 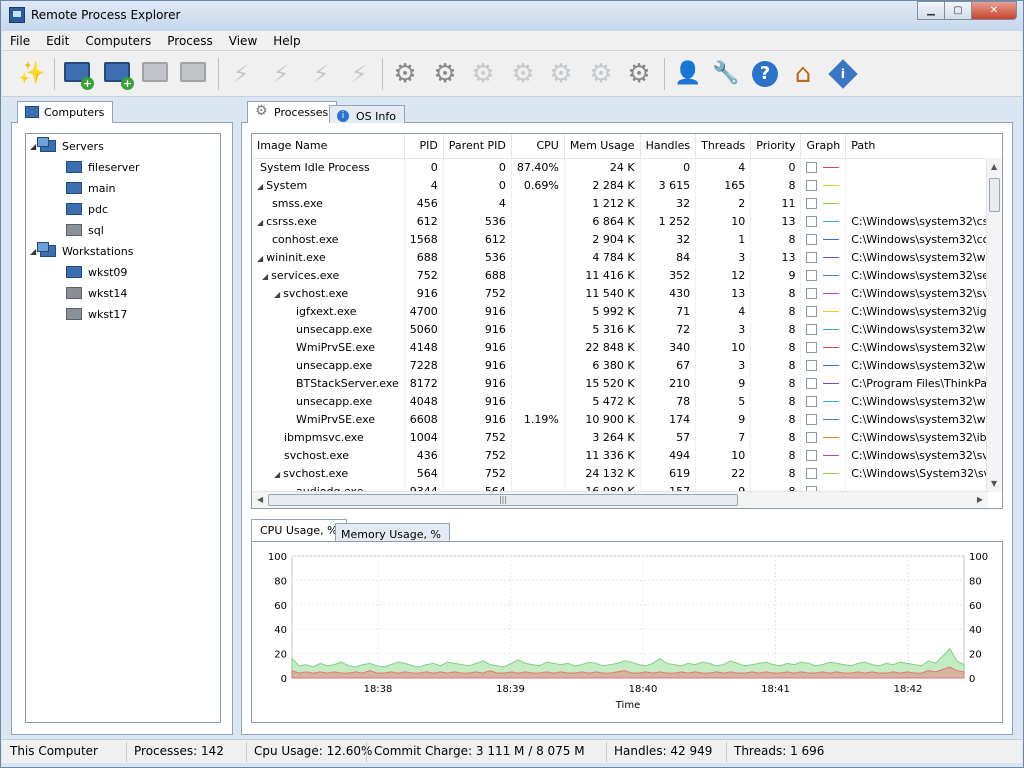 I want to click on add-computer-button, so click(x=77, y=74).